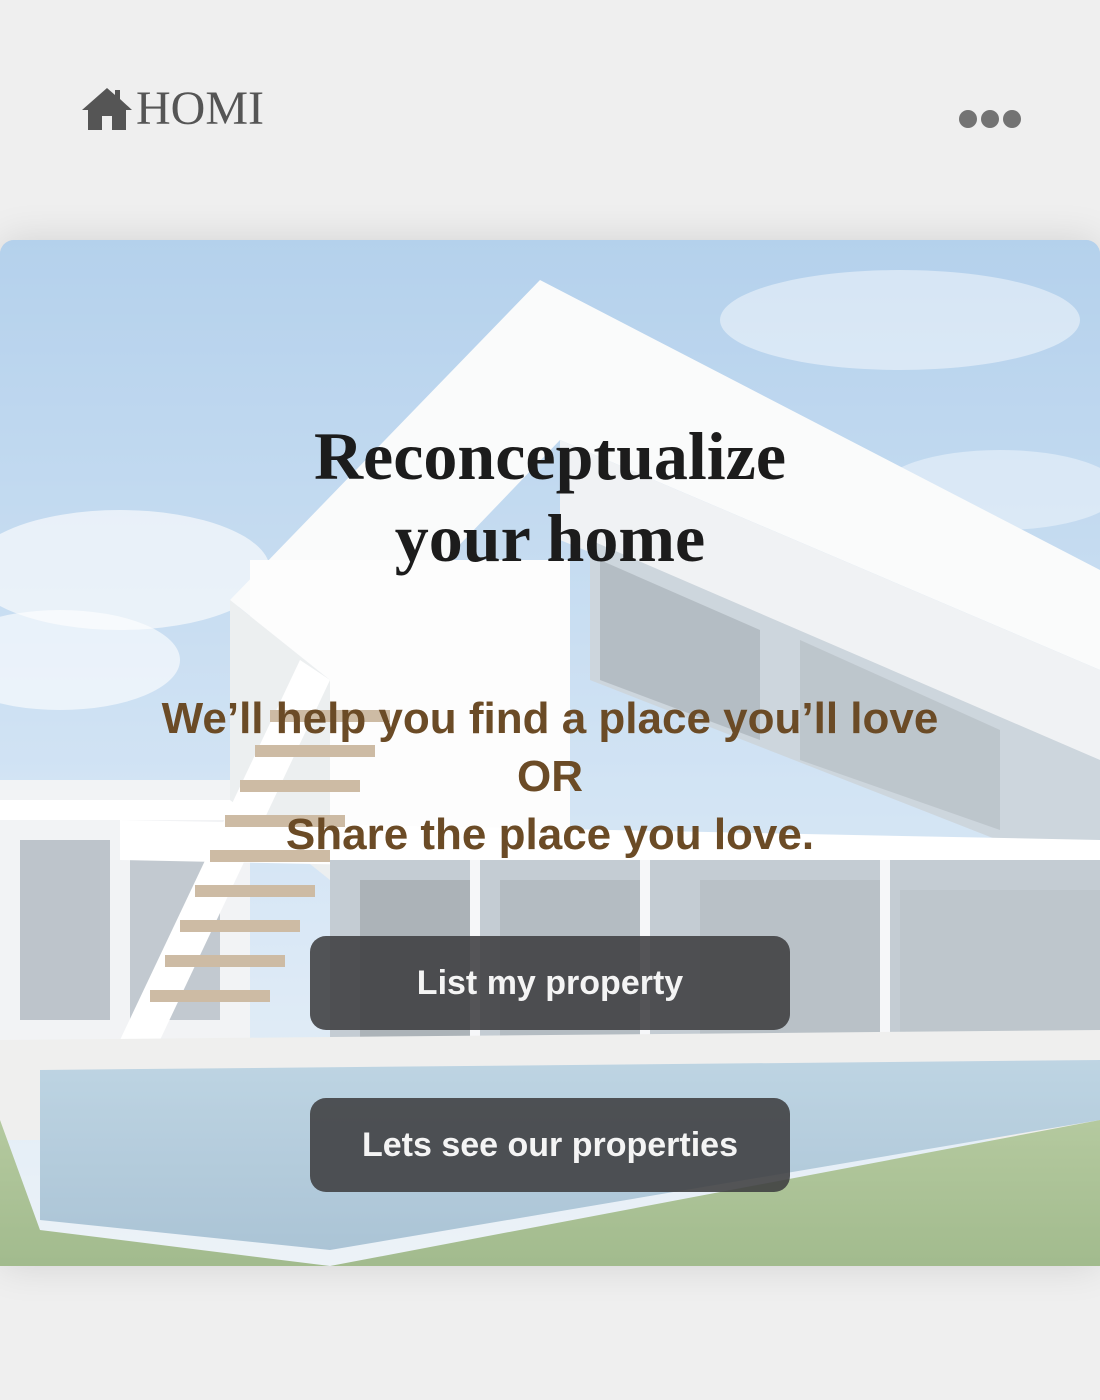 The width and height of the screenshot is (1100, 1400). I want to click on more-menu-button, so click(990, 119).